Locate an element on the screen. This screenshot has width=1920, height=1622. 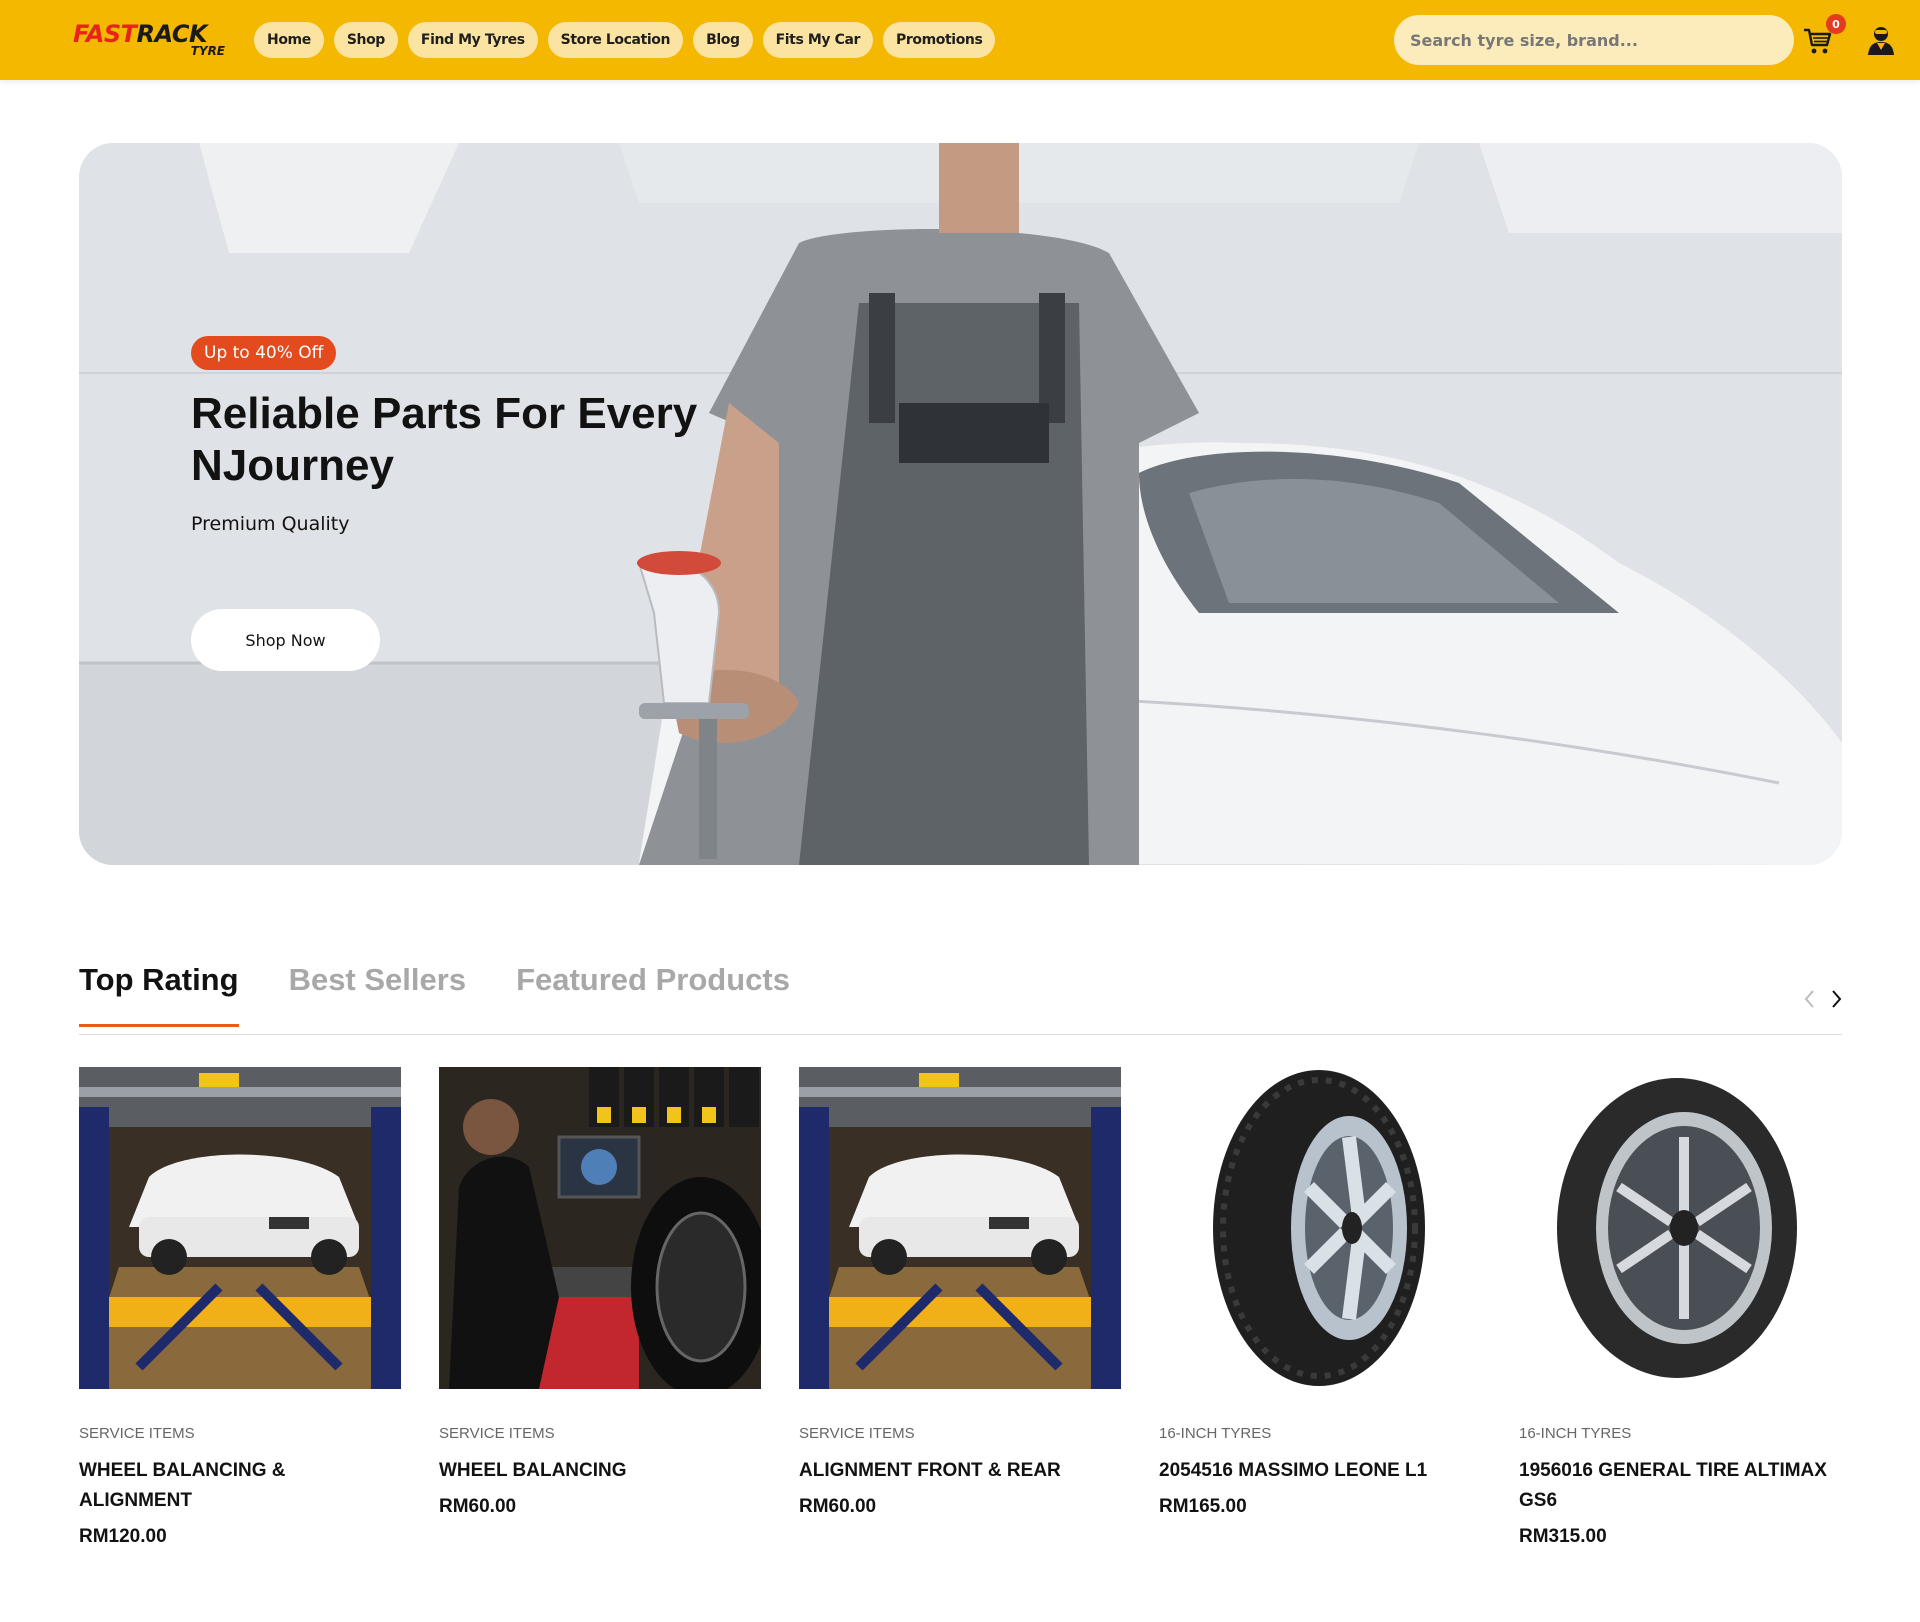
logo-text-sub: TYRE is located at coordinates (207, 51).